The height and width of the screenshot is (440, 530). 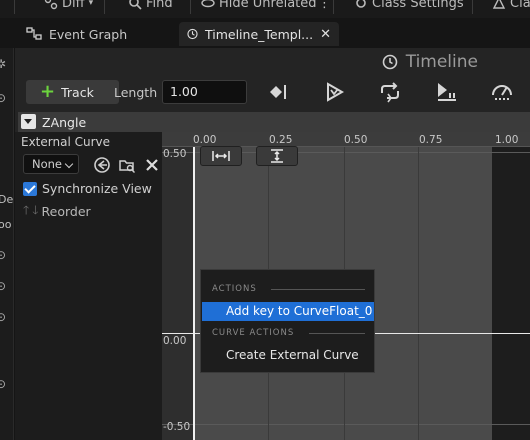 I want to click on class-defaults-label: Clas, so click(x=520, y=5).